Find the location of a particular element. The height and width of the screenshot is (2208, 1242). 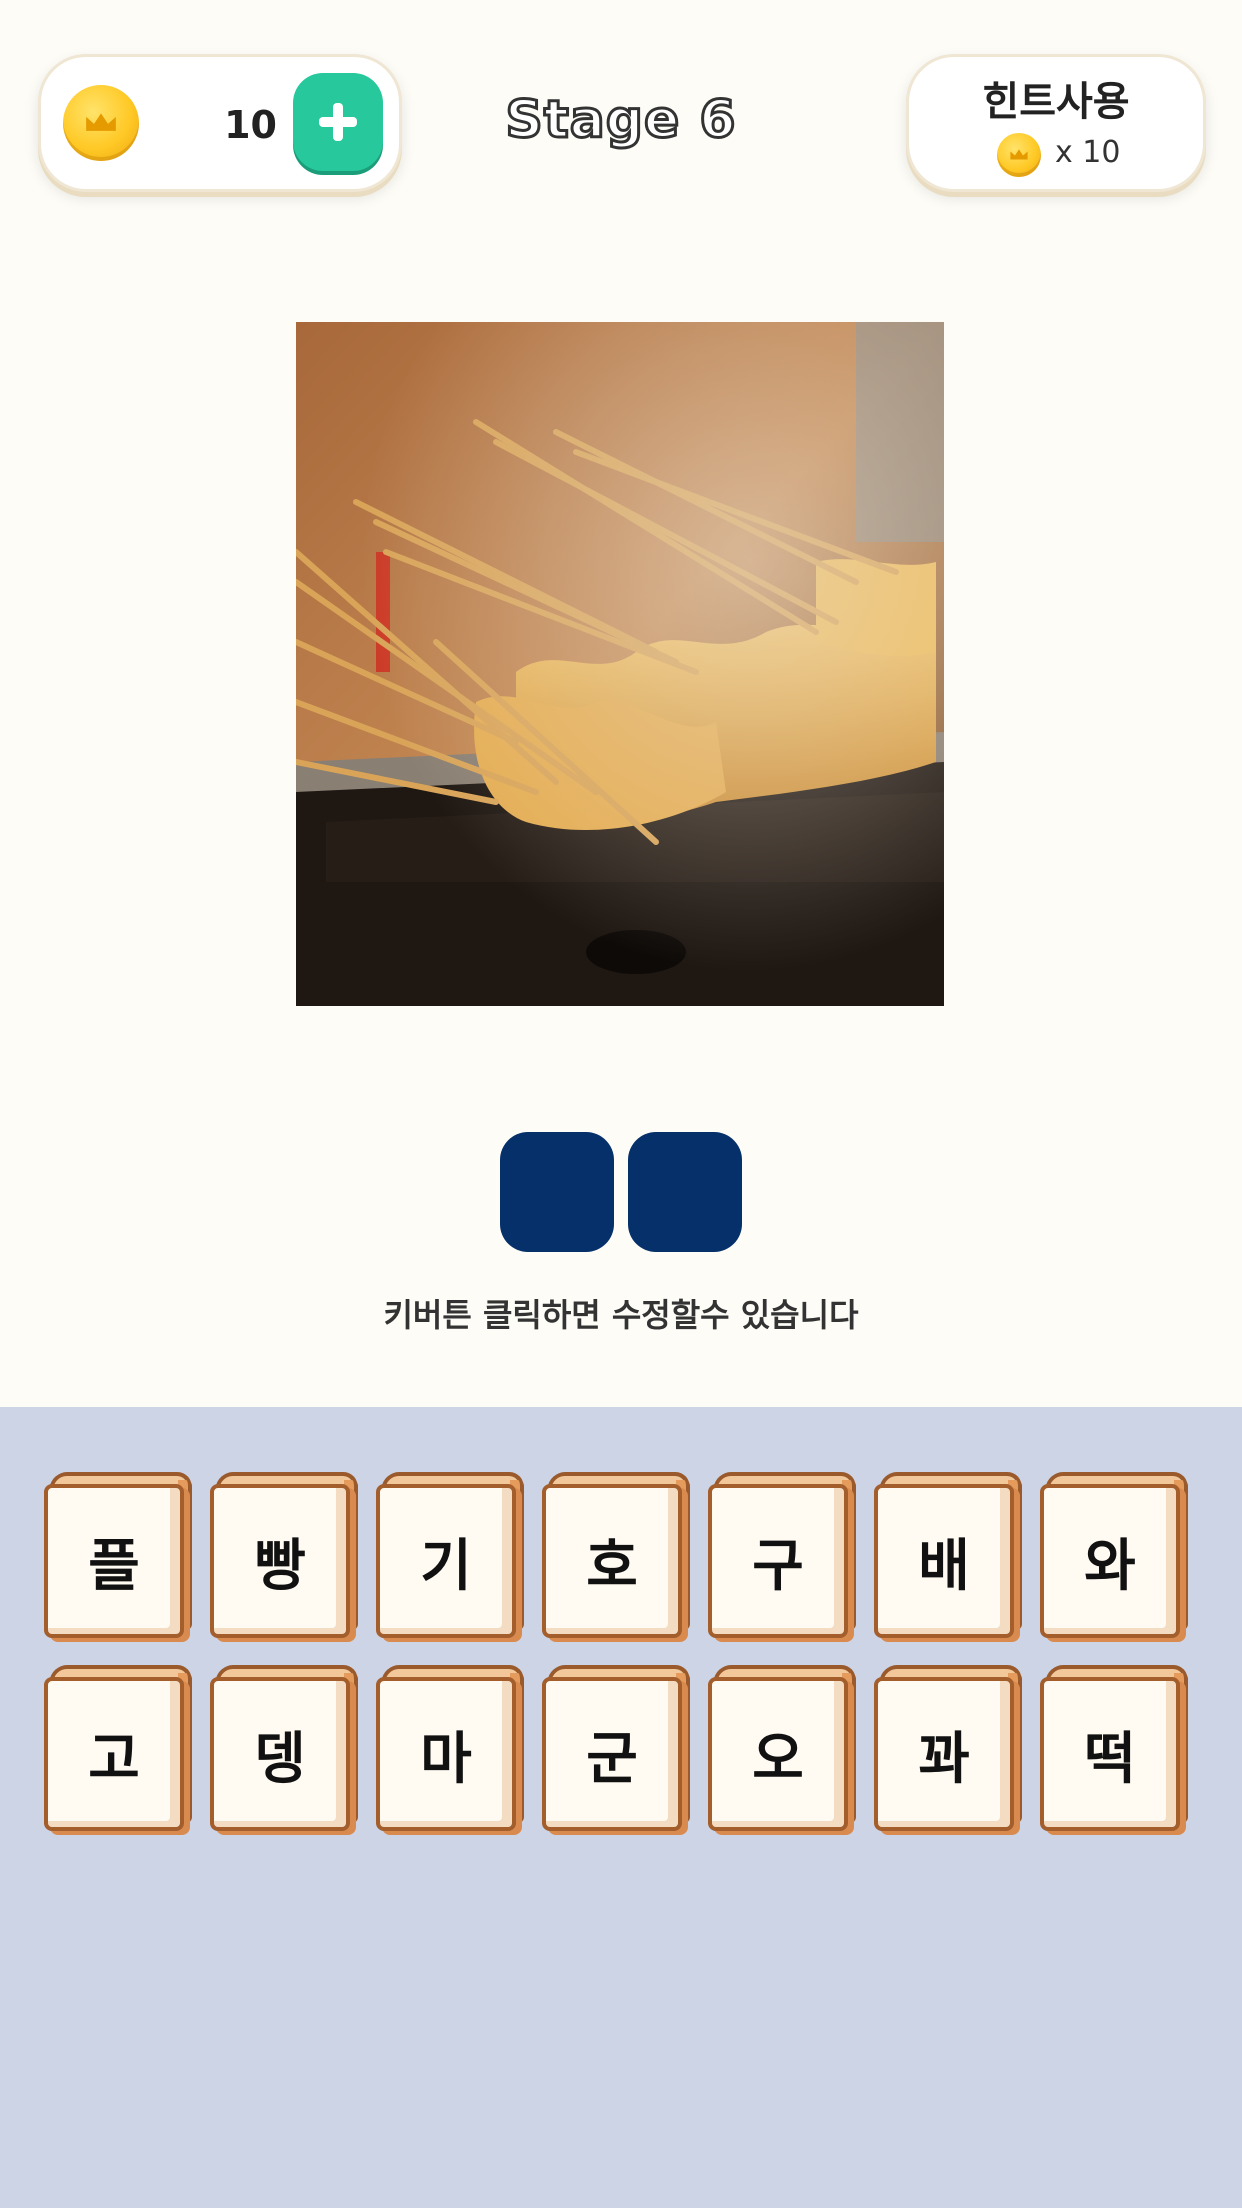

keyboard-row: 고 뎅 마 군 오 꽈 떡 is located at coordinates (617, 1748).